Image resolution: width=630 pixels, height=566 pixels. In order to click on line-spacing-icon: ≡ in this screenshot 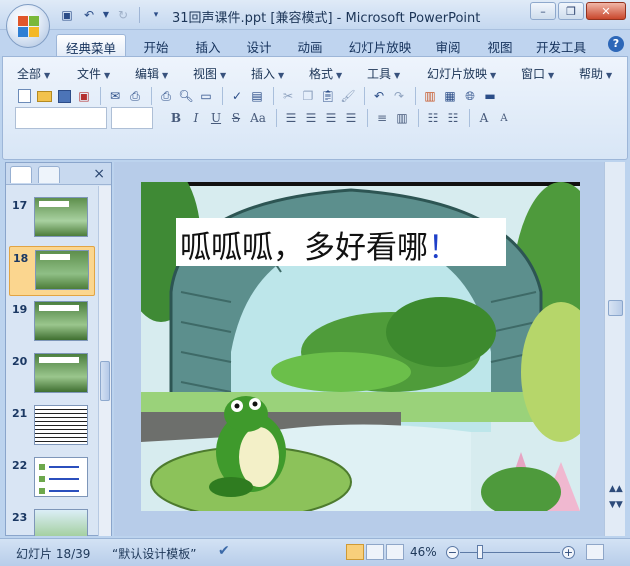, I will do `click(382, 118)`.